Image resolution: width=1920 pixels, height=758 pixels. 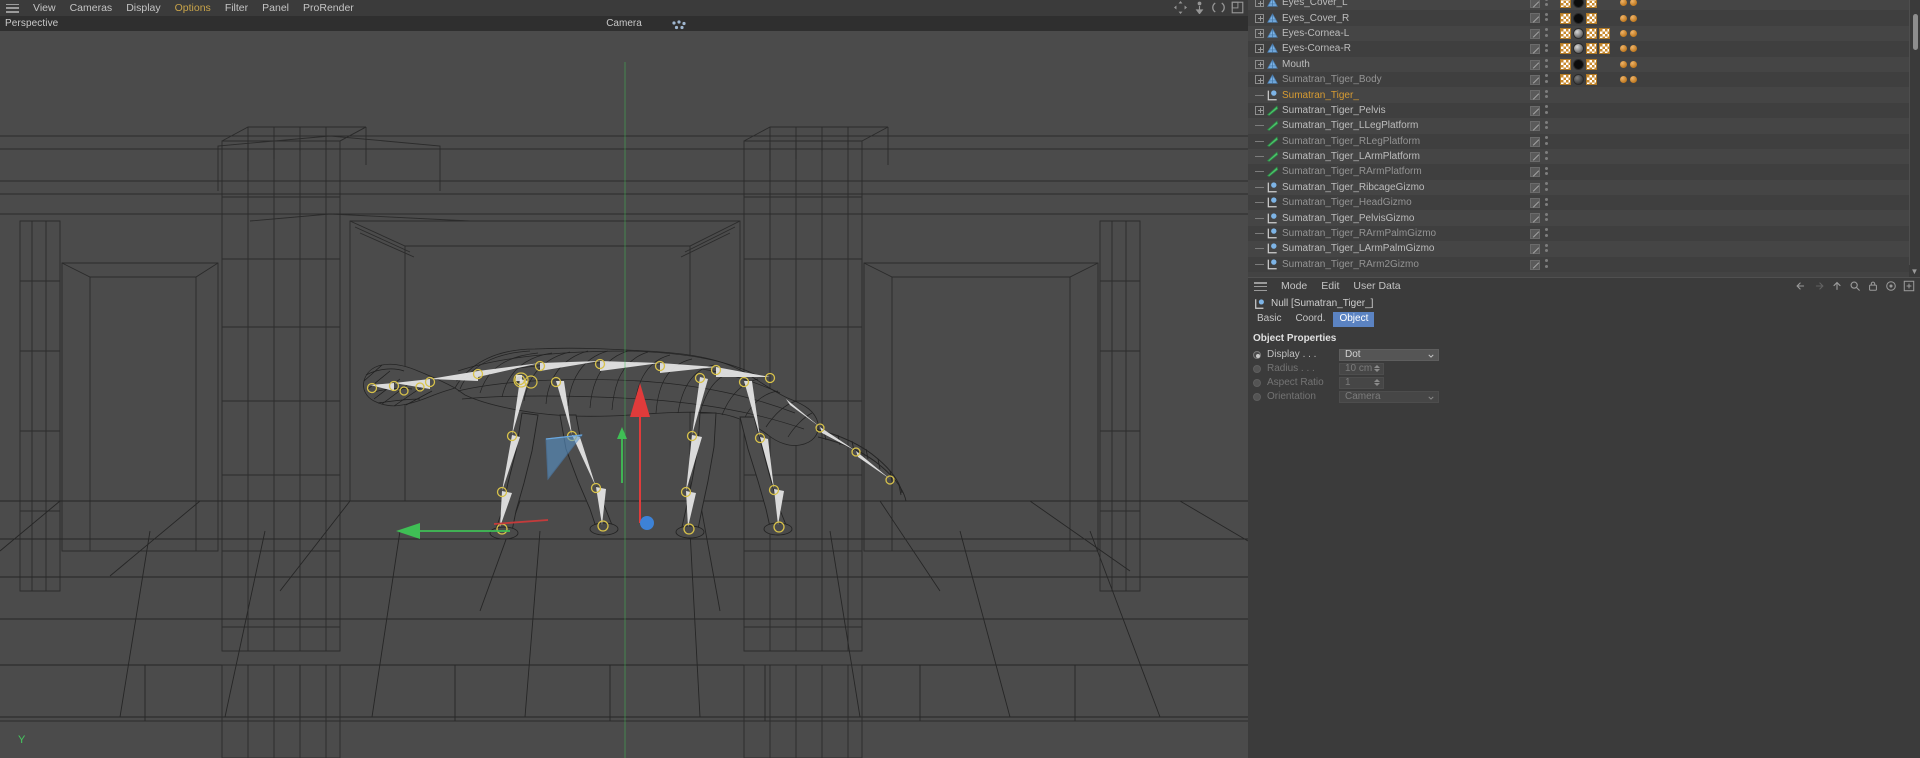 I want to click on object-row: Sumatran_Tiger_LArmPlatform, so click(x=1584, y=156).